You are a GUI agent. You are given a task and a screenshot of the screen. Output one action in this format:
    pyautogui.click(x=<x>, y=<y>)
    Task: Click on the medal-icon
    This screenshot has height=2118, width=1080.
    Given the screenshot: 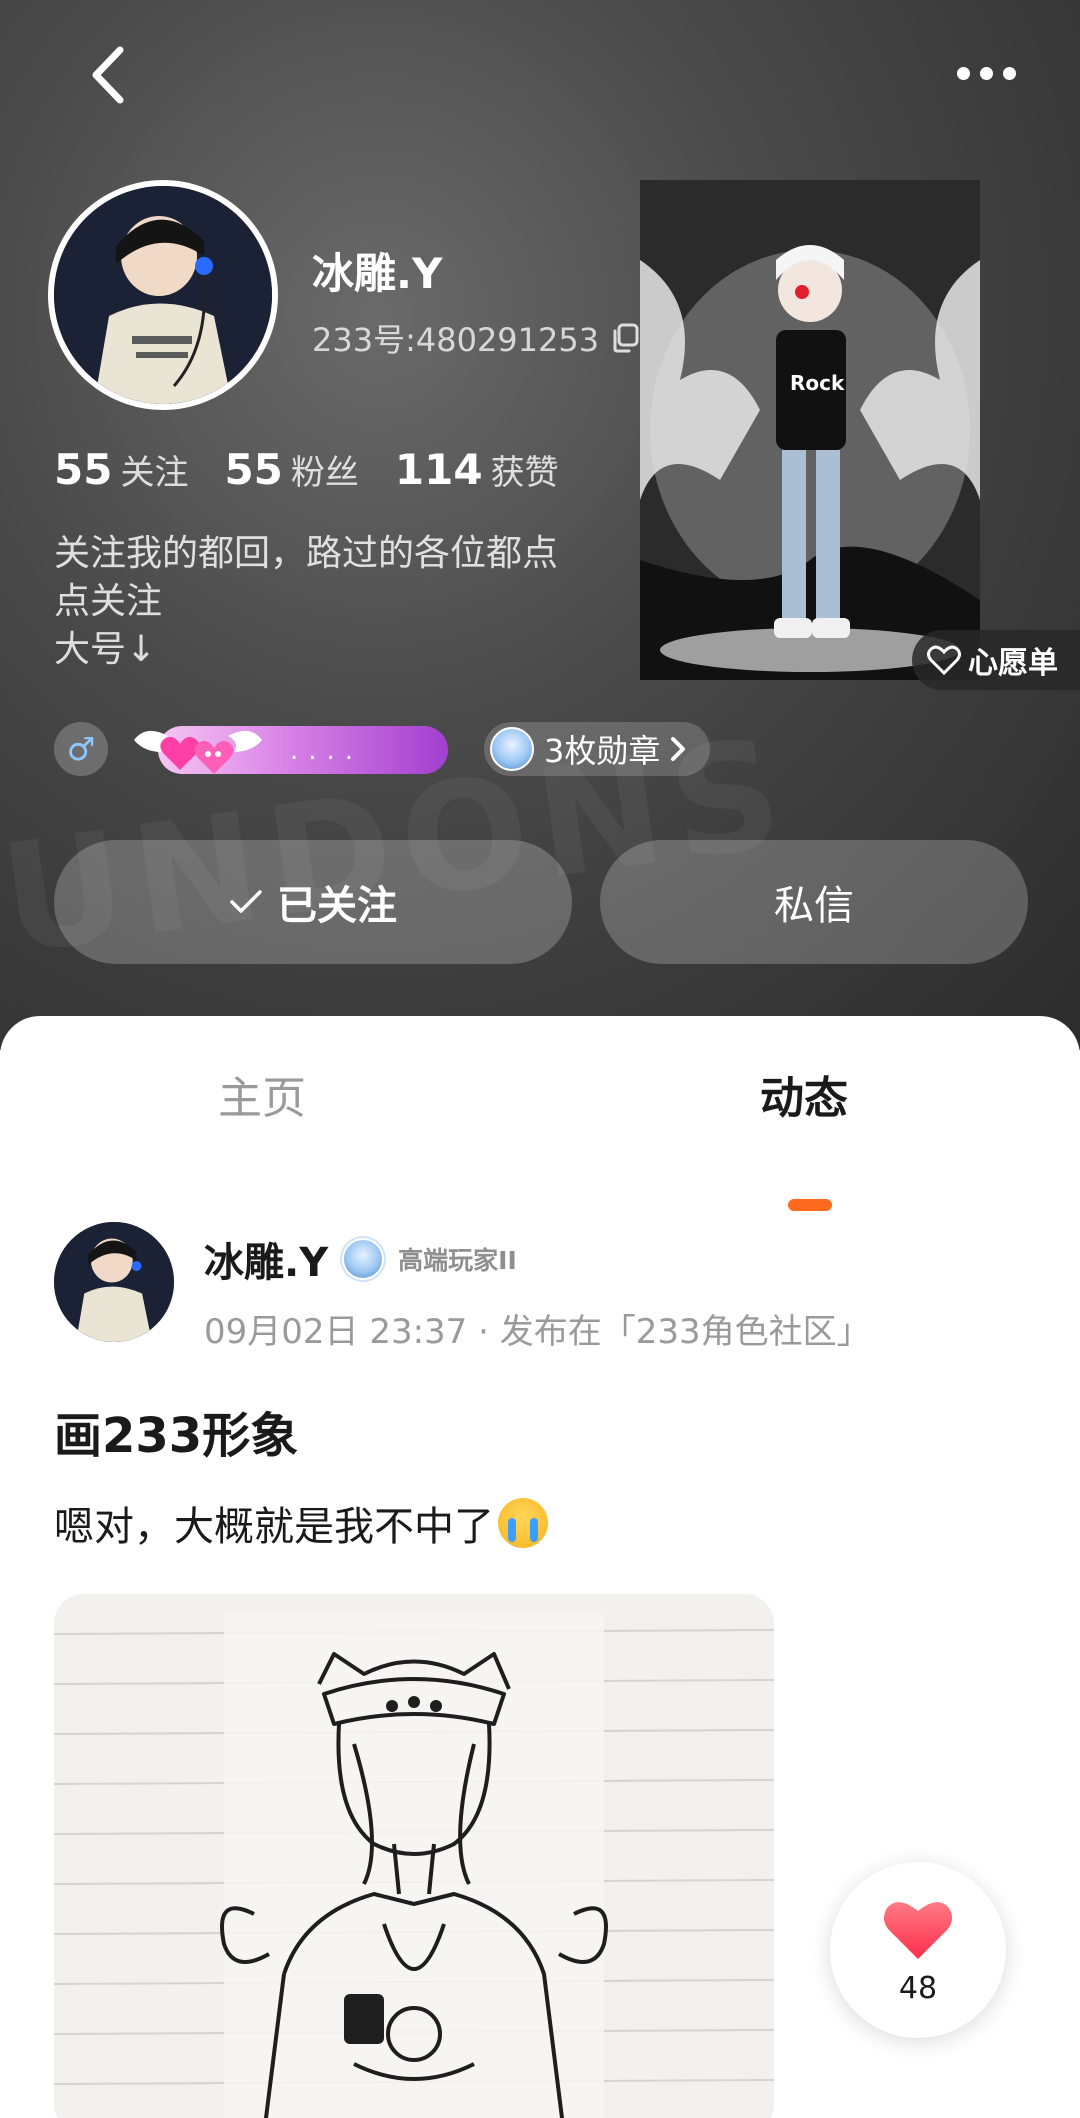 What is the action you would take?
    pyautogui.click(x=512, y=749)
    